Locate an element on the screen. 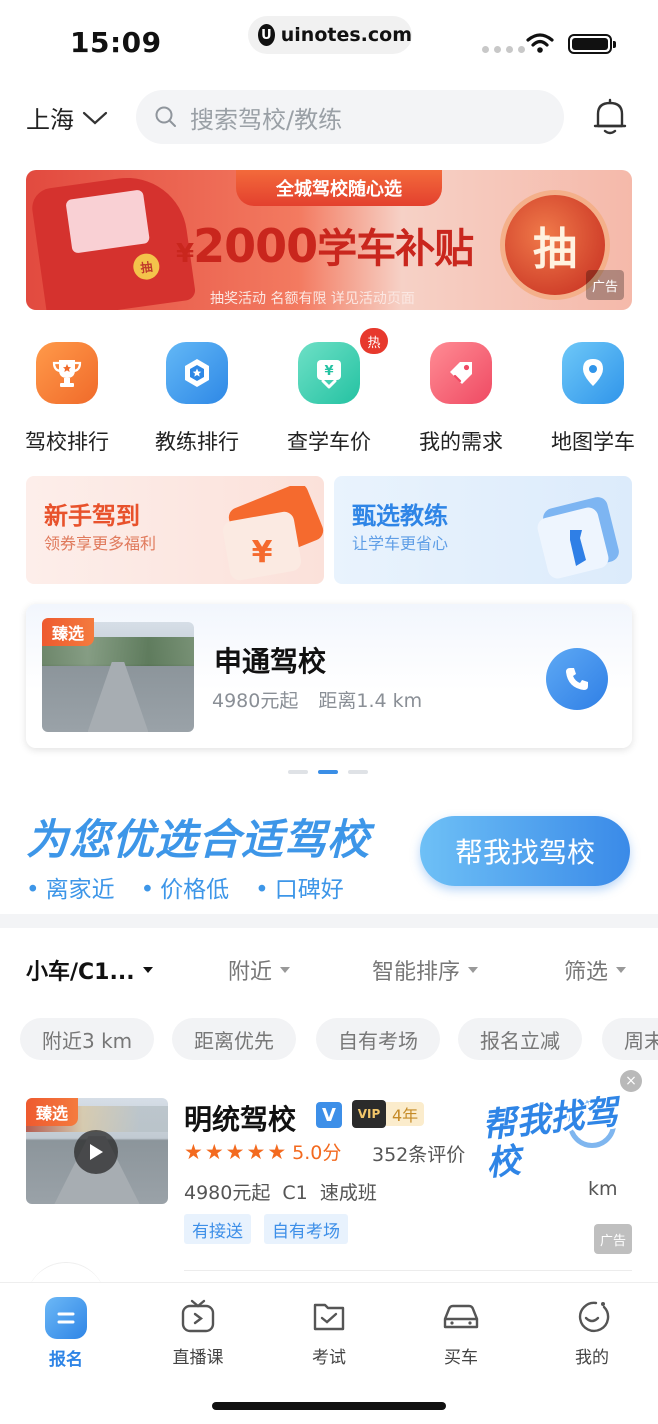 This screenshot has height=1424, width=658. filter-label: 附近 is located at coordinates (250, 972).